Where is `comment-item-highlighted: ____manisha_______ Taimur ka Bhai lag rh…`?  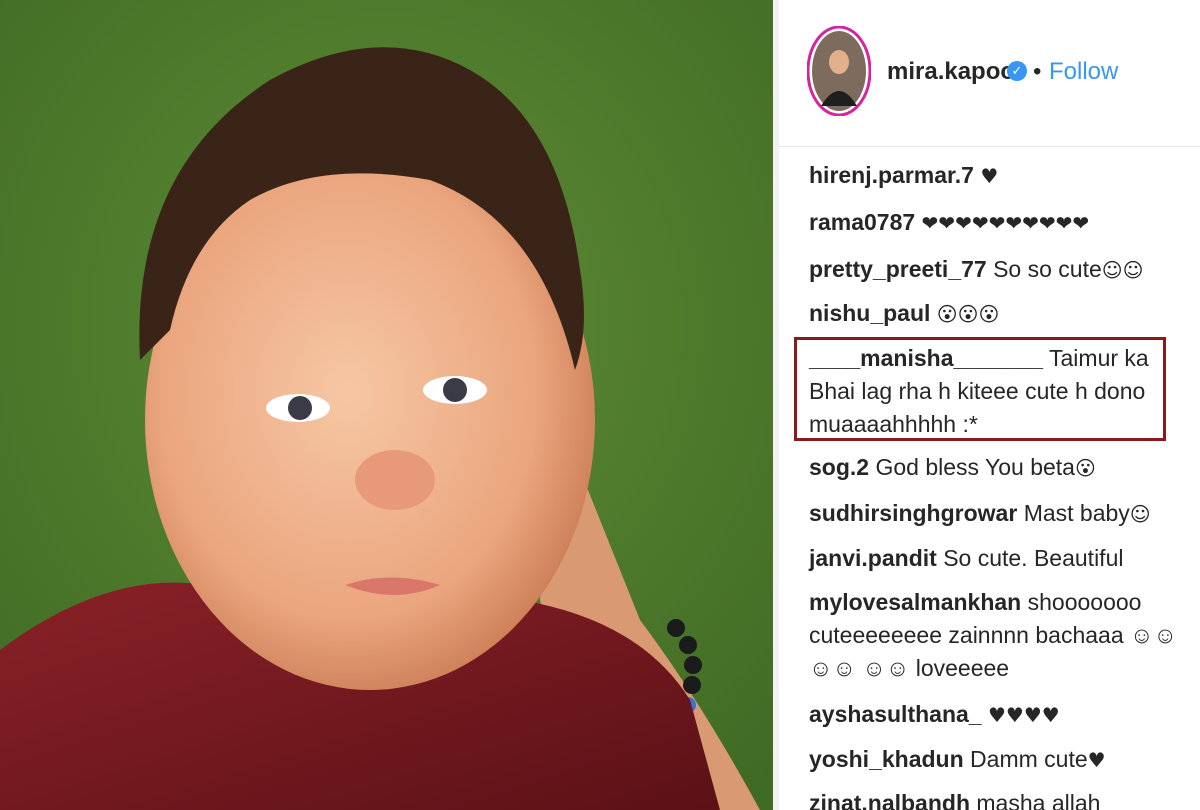 comment-item-highlighted: ____manisha_______ Taimur ka Bhai lag rh… is located at coordinates (984, 391).